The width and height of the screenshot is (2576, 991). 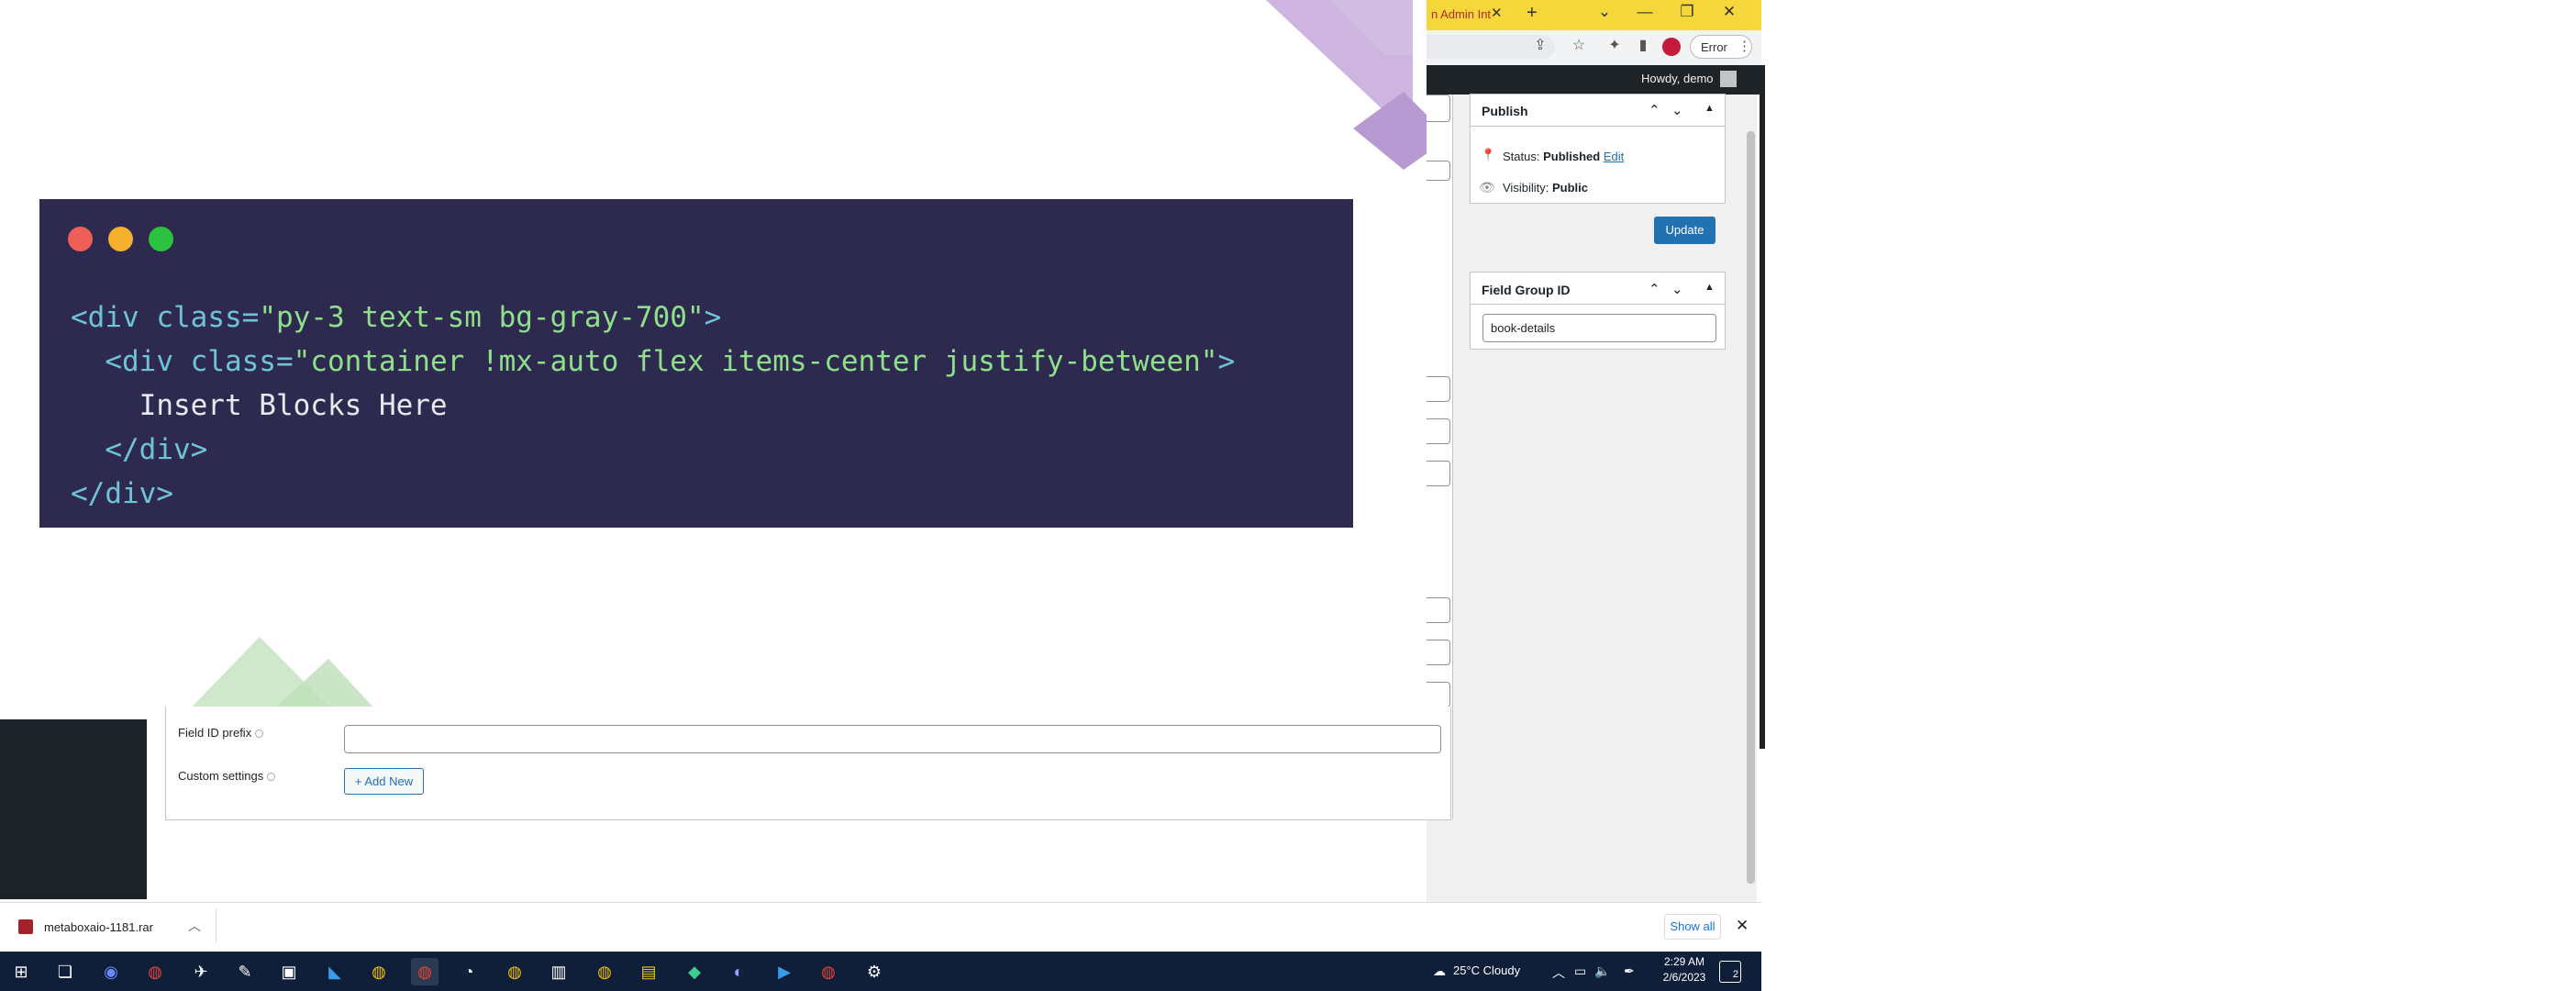 What do you see at coordinates (1487, 187) in the screenshot?
I see `eye-icon: 👁` at bounding box center [1487, 187].